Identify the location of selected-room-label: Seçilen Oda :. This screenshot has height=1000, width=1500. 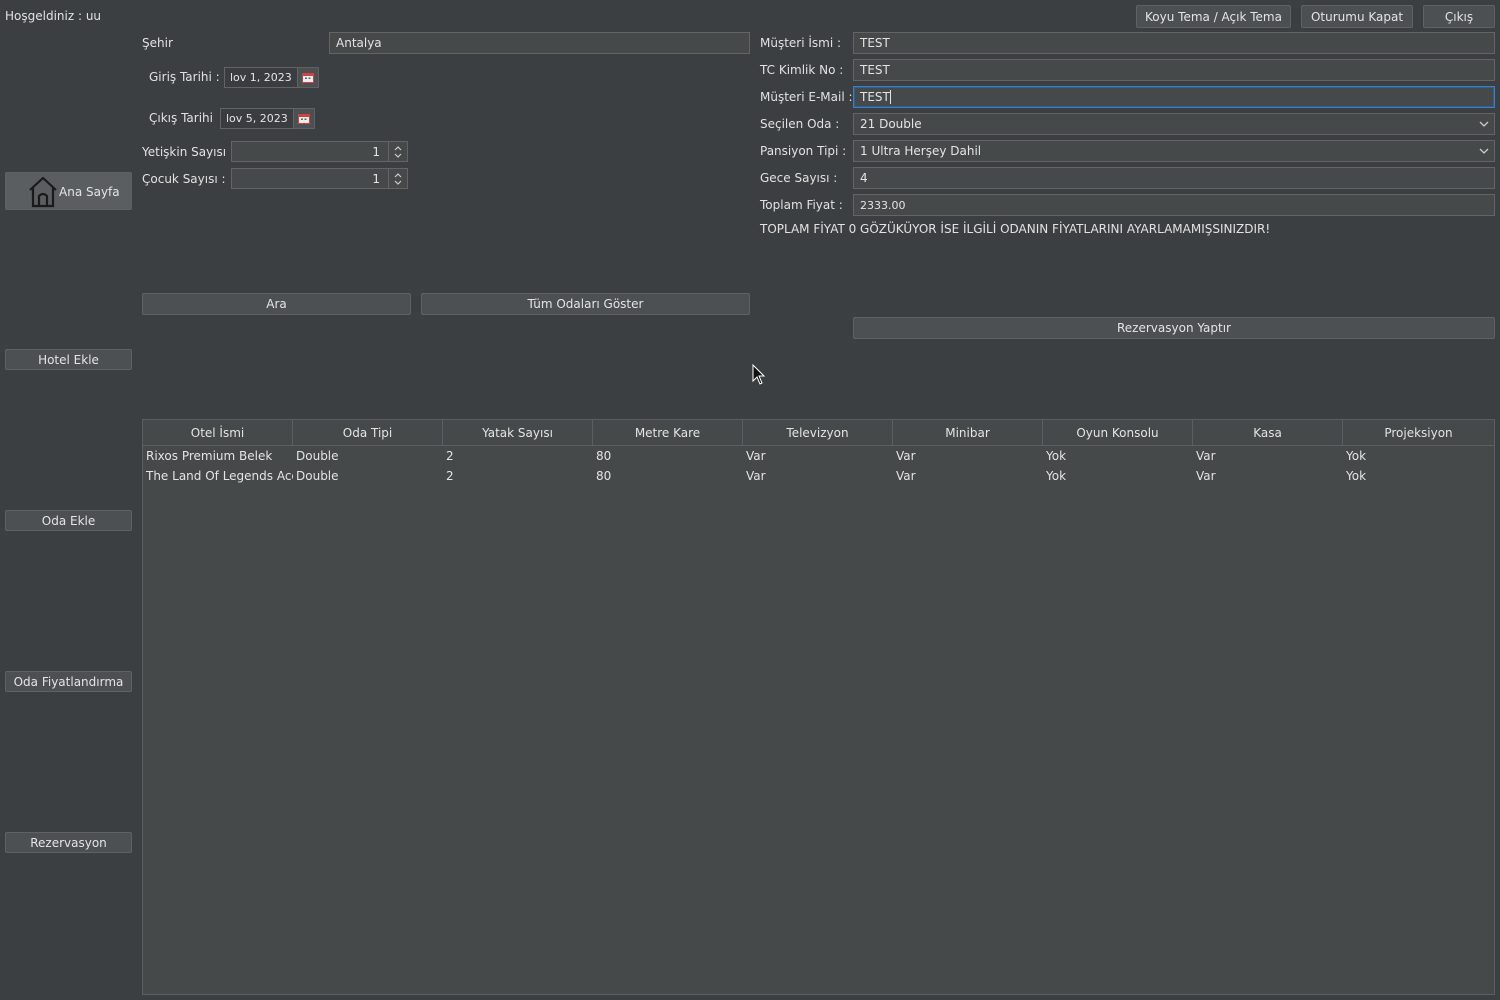
(800, 124).